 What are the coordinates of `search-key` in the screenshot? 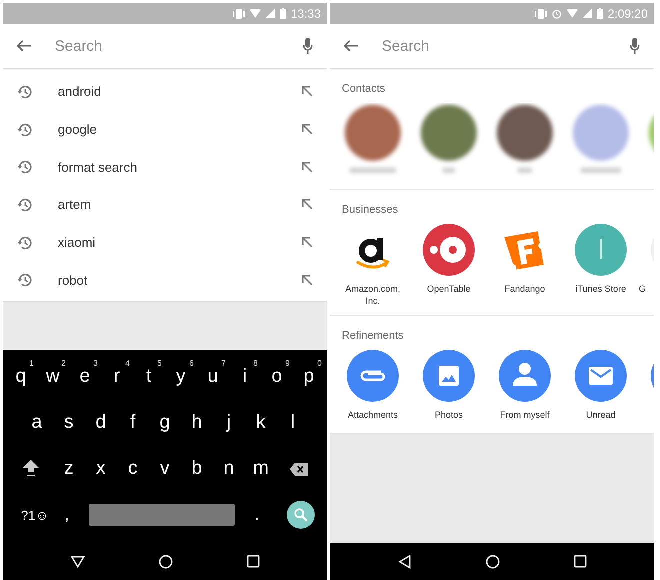 It's located at (301, 515).